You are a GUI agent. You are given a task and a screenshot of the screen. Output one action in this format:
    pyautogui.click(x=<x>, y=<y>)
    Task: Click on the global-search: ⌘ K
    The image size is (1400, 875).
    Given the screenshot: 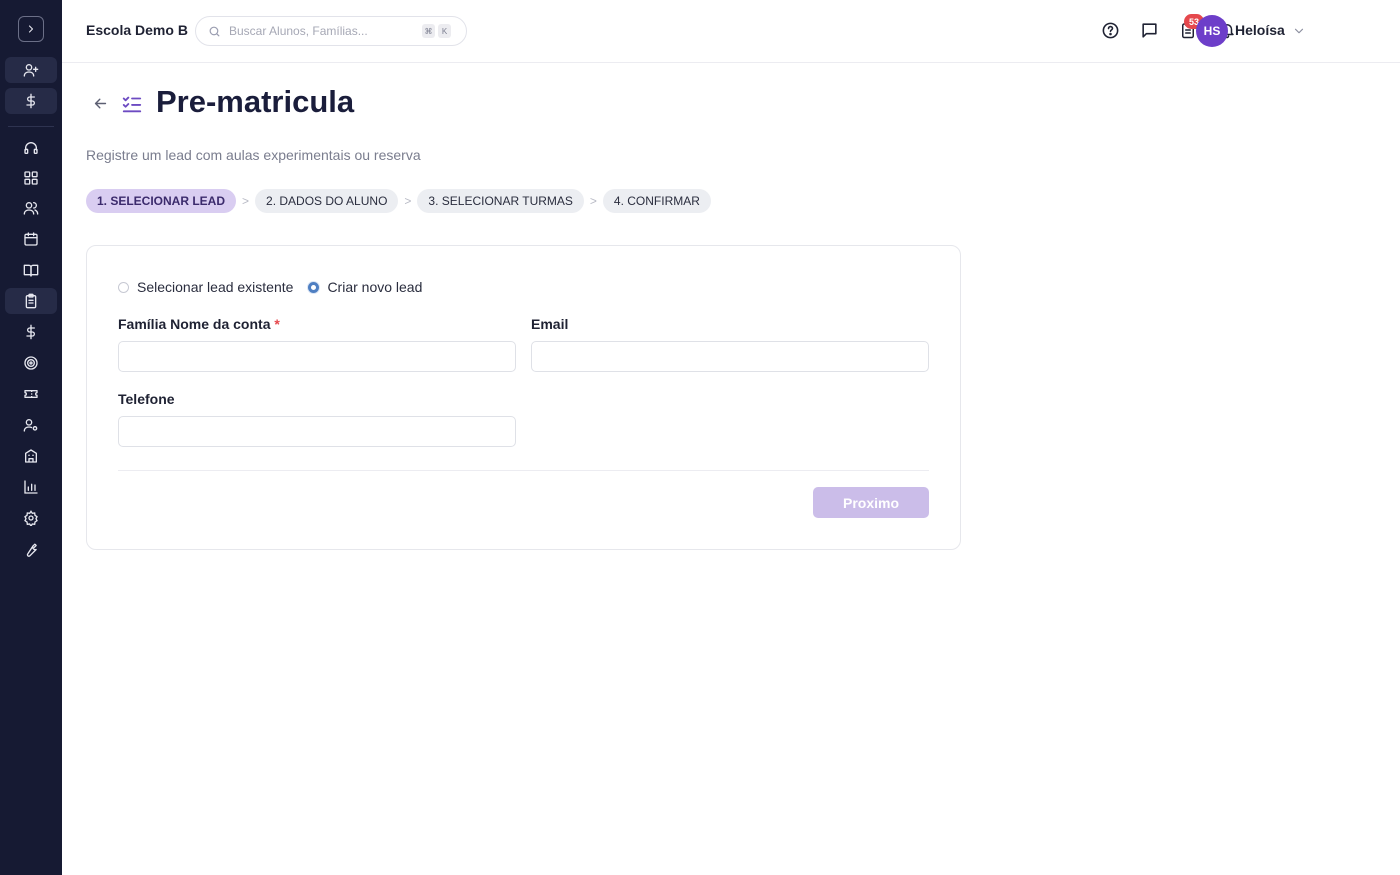 What is the action you would take?
    pyautogui.click(x=331, y=31)
    